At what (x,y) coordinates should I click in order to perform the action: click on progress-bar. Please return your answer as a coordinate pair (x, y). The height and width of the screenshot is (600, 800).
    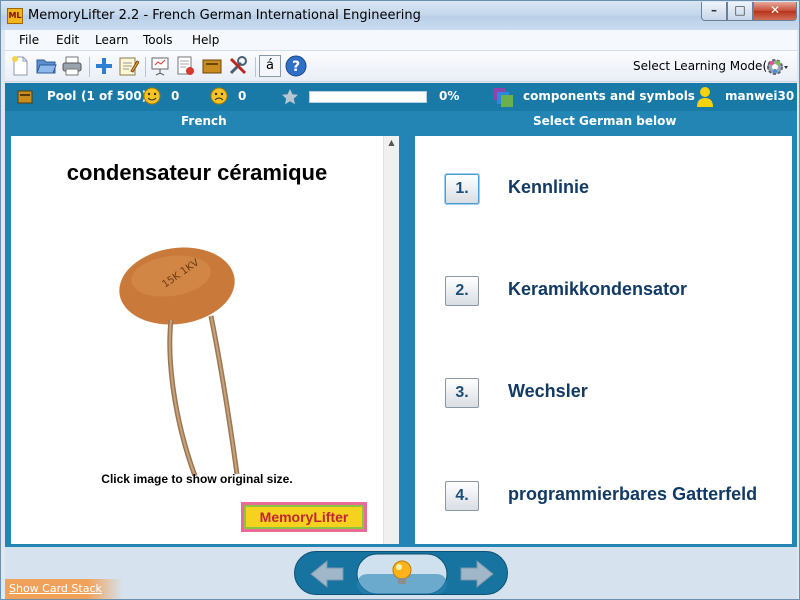
    Looking at the image, I should click on (368, 97).